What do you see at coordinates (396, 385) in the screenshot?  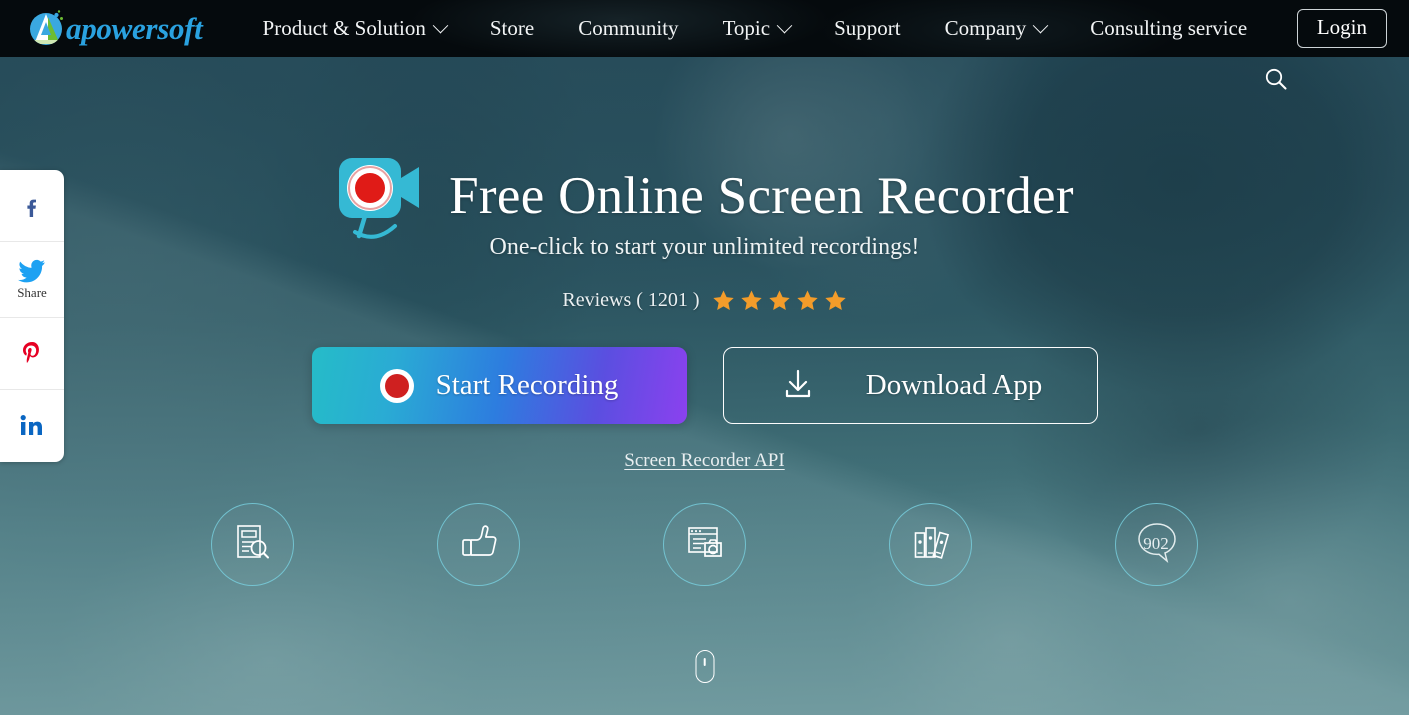 I see `record-dot-icon` at bounding box center [396, 385].